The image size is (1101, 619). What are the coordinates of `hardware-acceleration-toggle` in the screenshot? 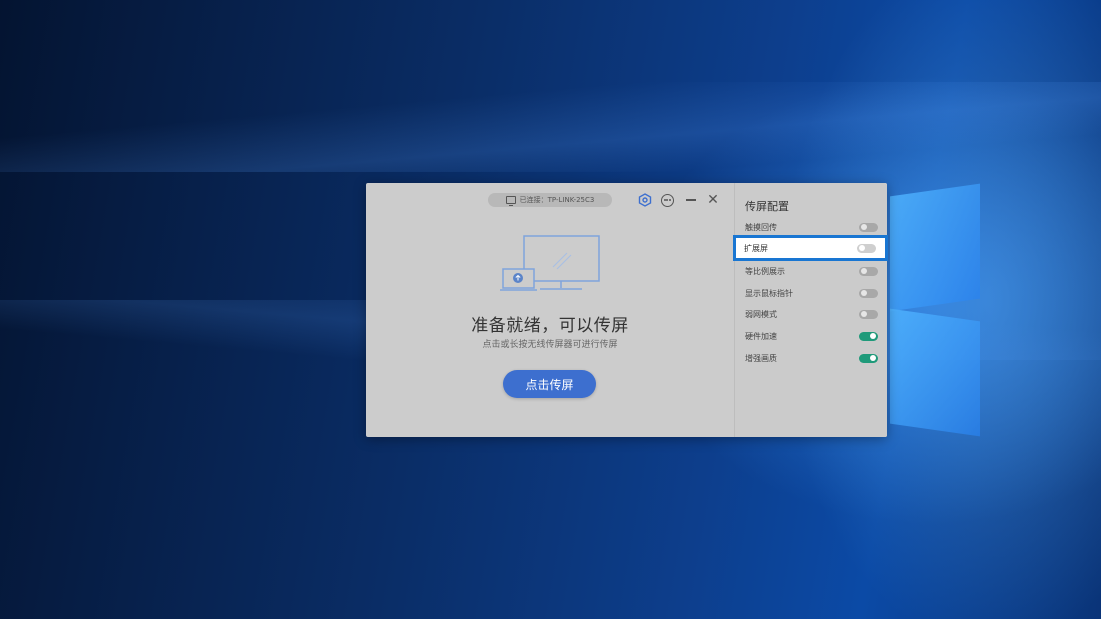 It's located at (868, 336).